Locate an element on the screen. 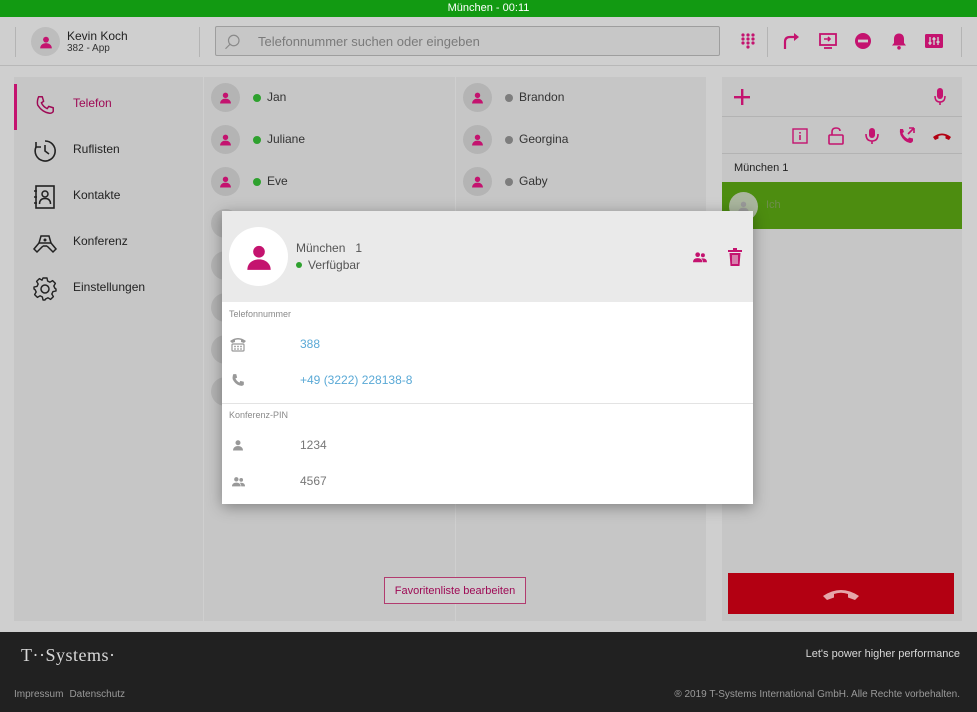 The width and height of the screenshot is (977, 712). extension-row: 388 is located at coordinates (487, 344).